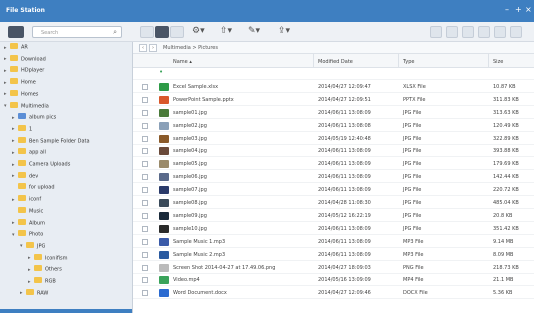 The width and height of the screenshot is (534, 313). What do you see at coordinates (153, 48) in the screenshot?
I see `forward-button: ›` at bounding box center [153, 48].